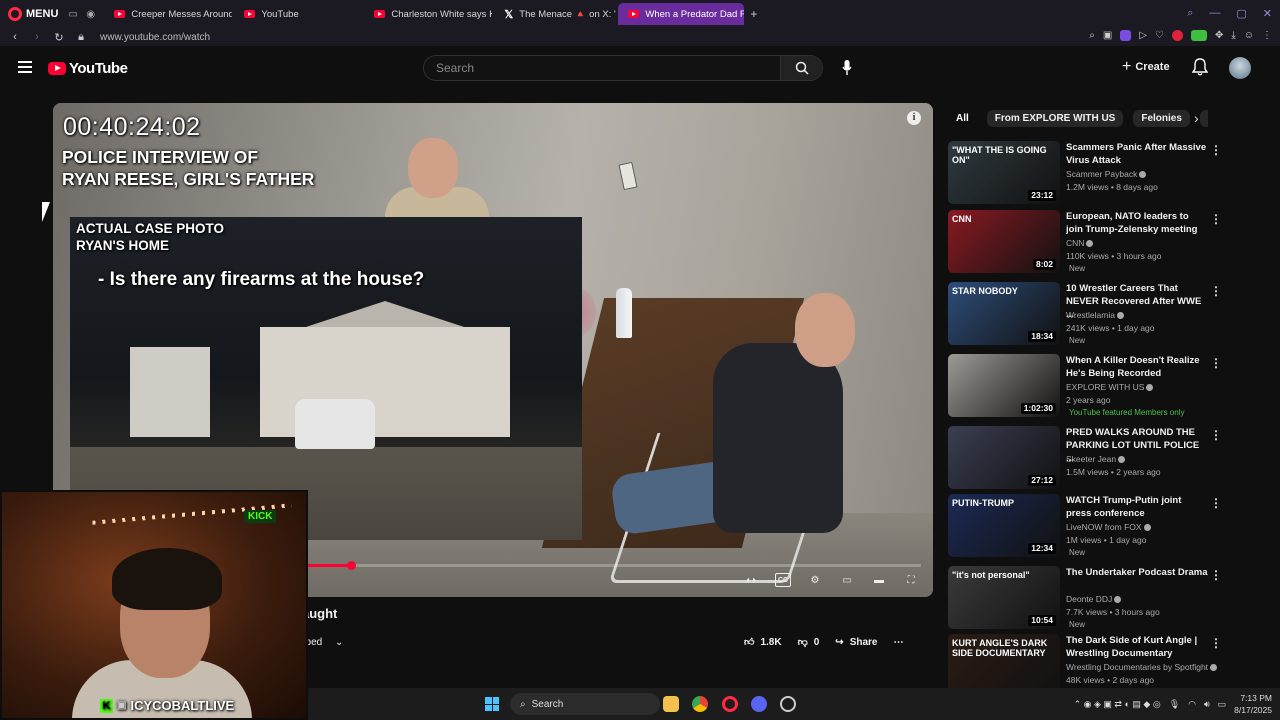  What do you see at coordinates (1004, 172) in the screenshot?
I see `video-thumbnail: "WHAT THE IS GOING ON" 23:12` at bounding box center [1004, 172].